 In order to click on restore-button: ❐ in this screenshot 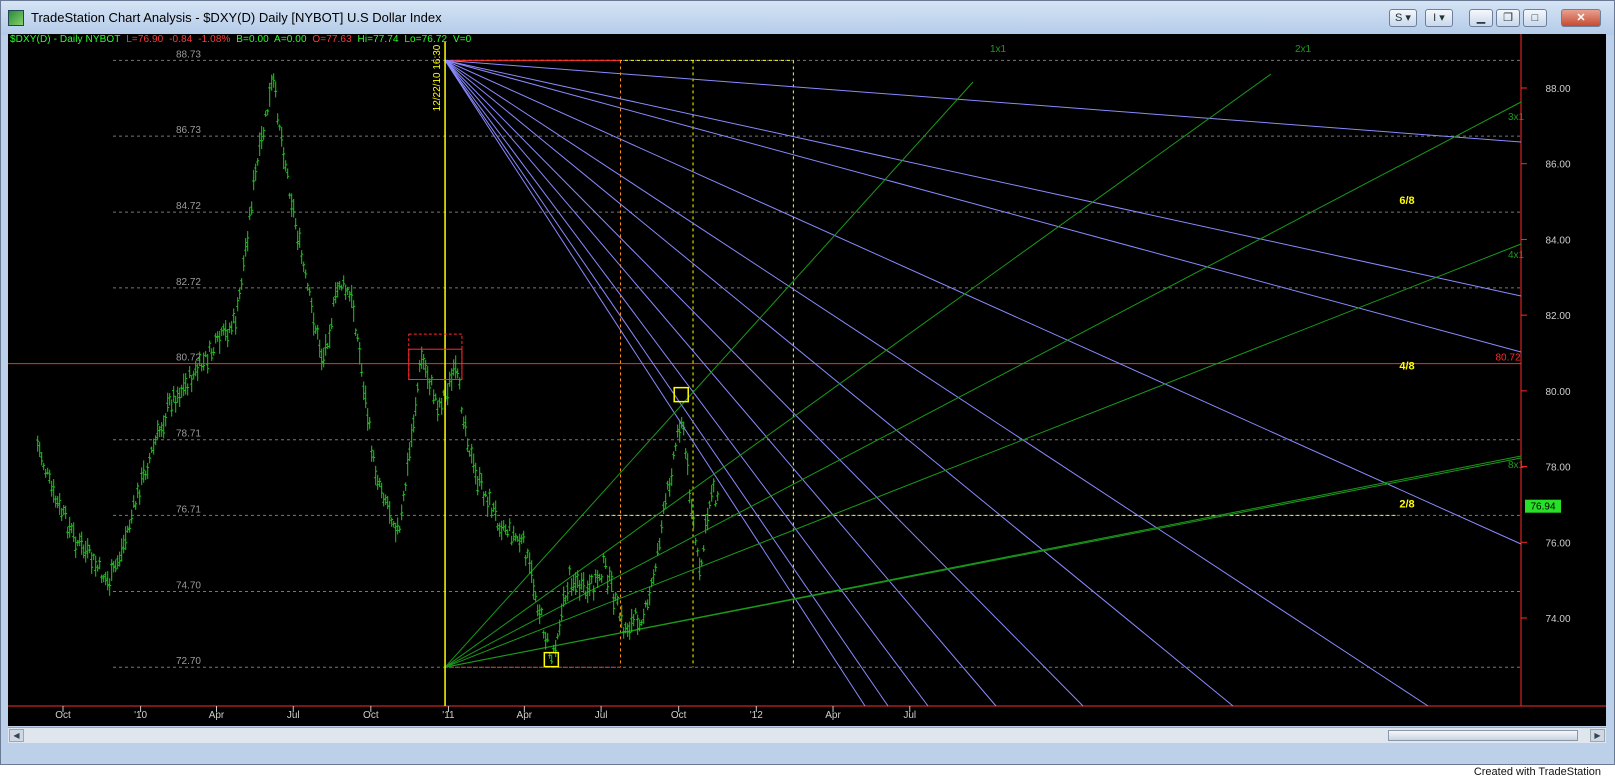, I will do `click(1508, 18)`.